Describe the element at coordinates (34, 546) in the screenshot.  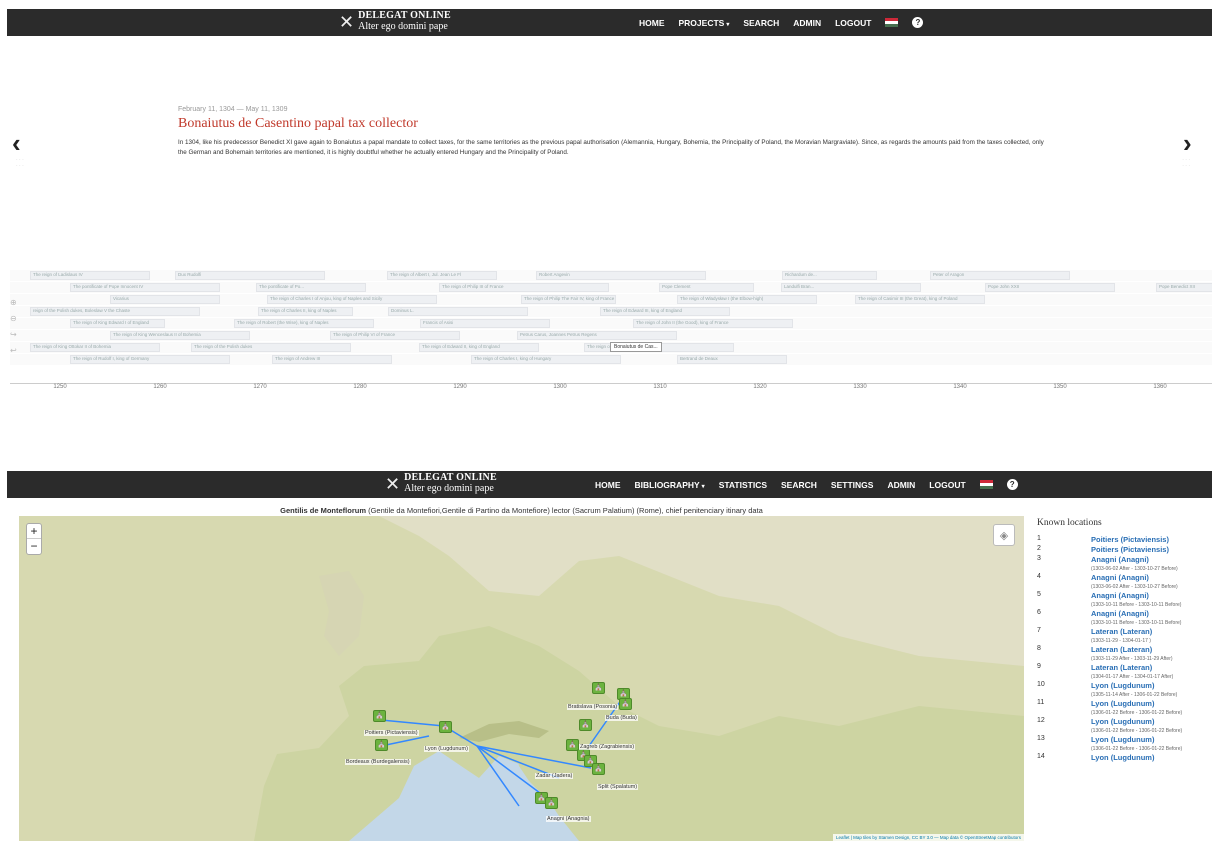
I see `zoom-out-button: −` at that location.